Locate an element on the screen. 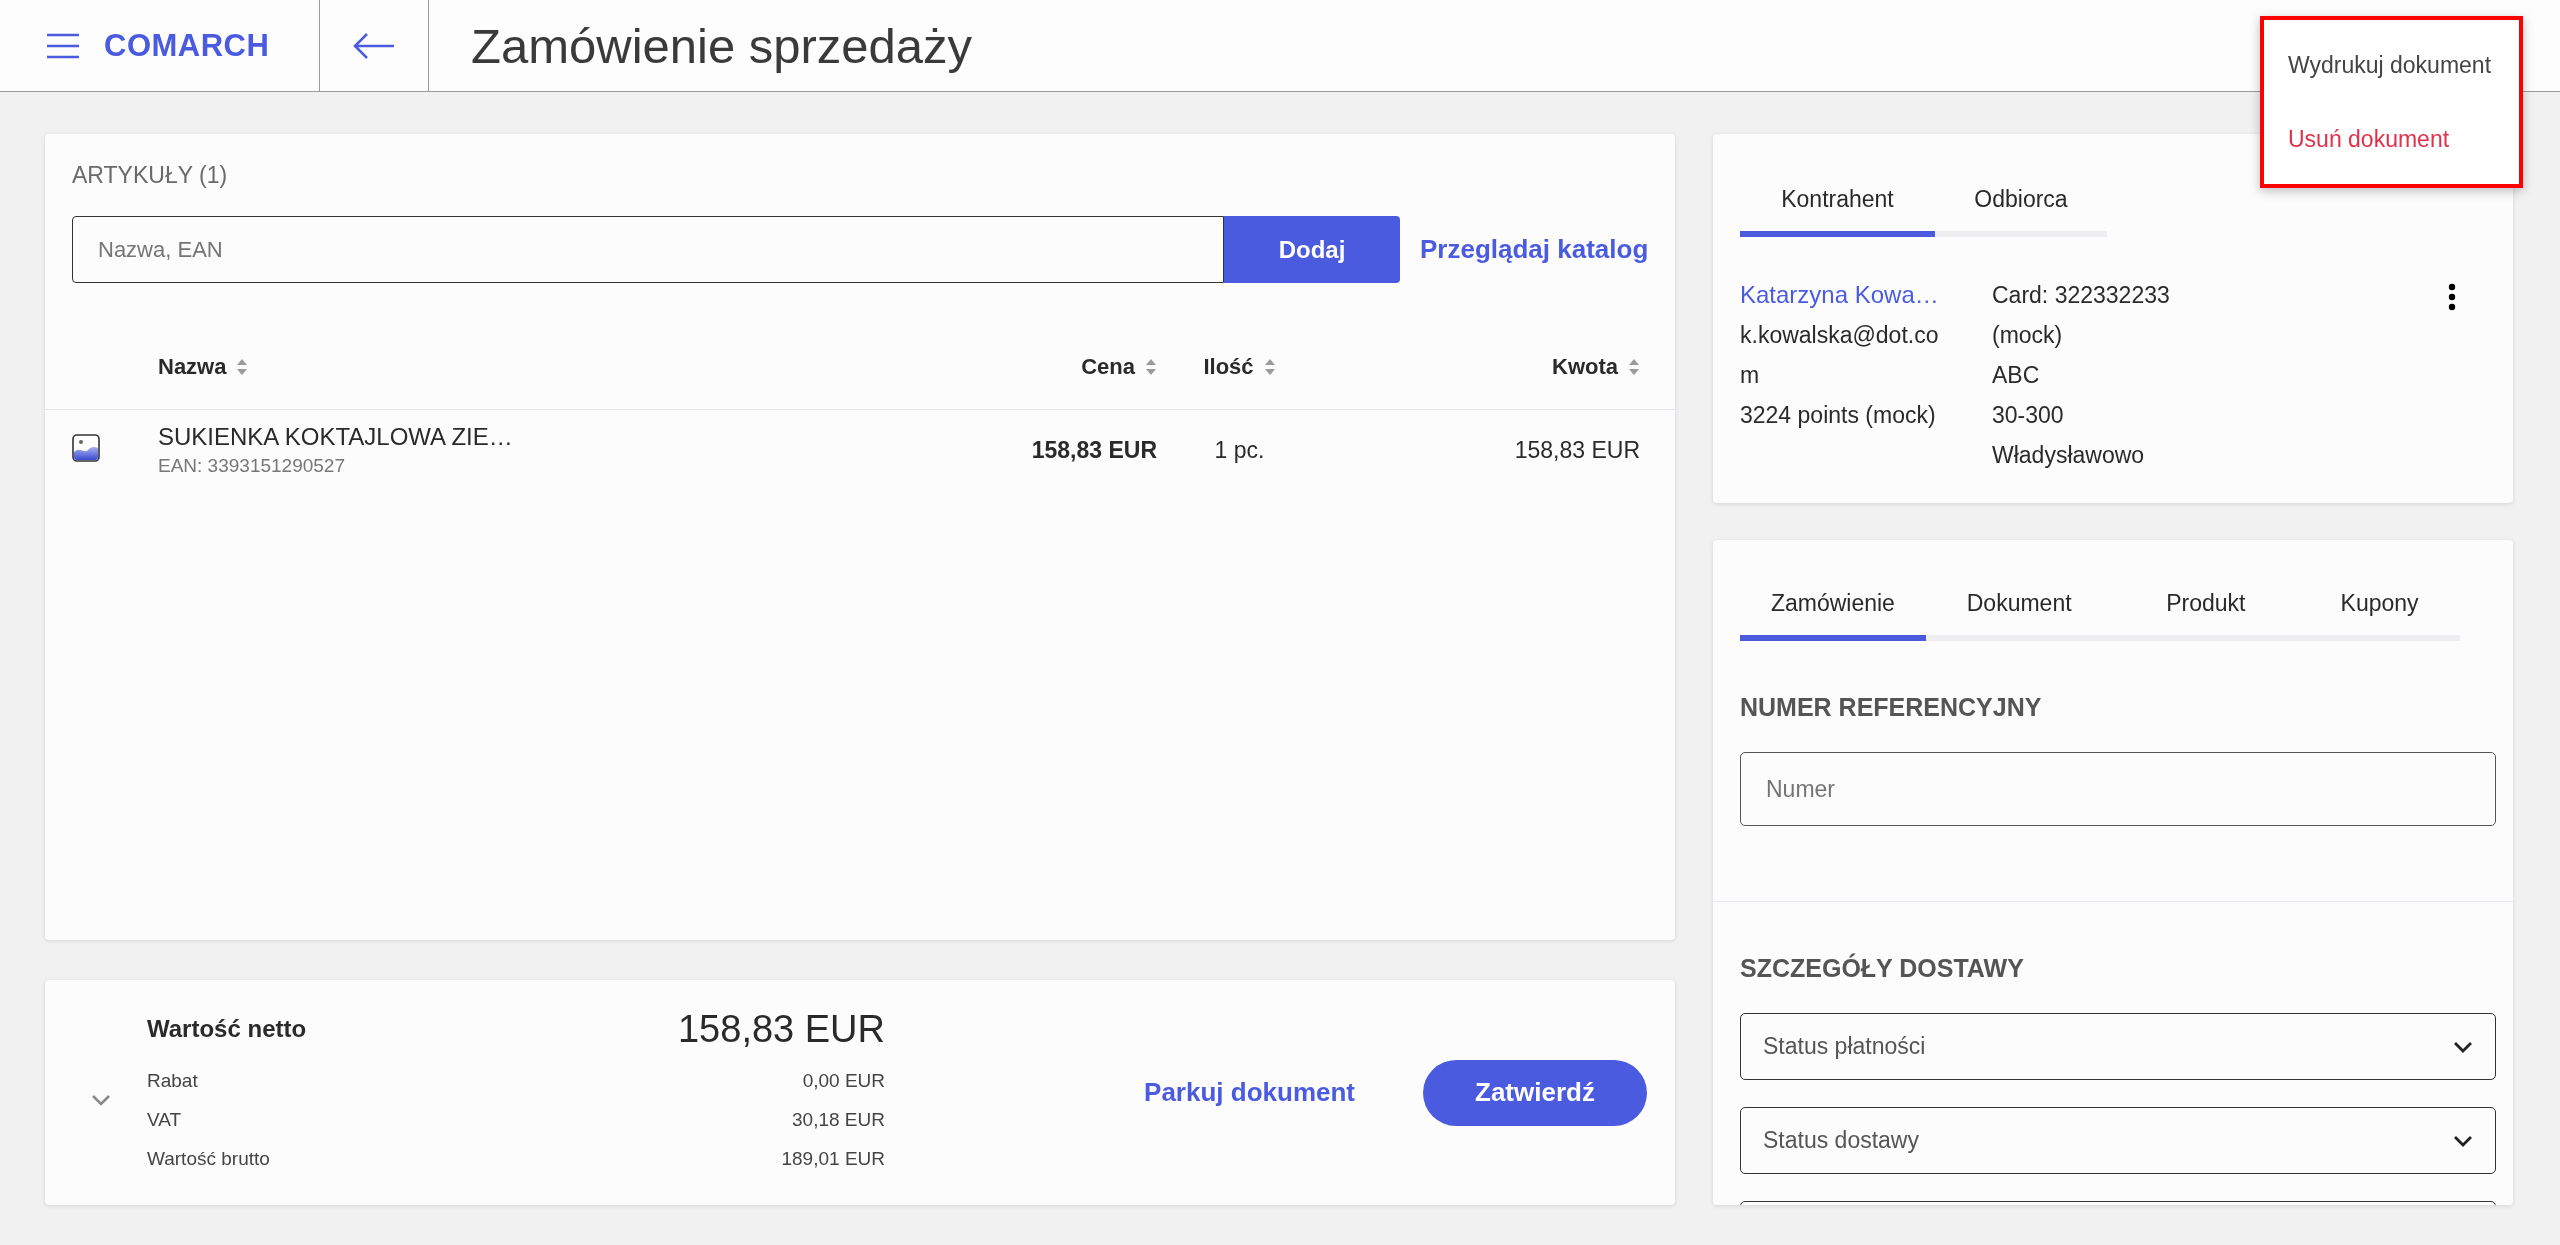 This screenshot has width=2560, height=1245. logo: COMARCH is located at coordinates (187, 45).